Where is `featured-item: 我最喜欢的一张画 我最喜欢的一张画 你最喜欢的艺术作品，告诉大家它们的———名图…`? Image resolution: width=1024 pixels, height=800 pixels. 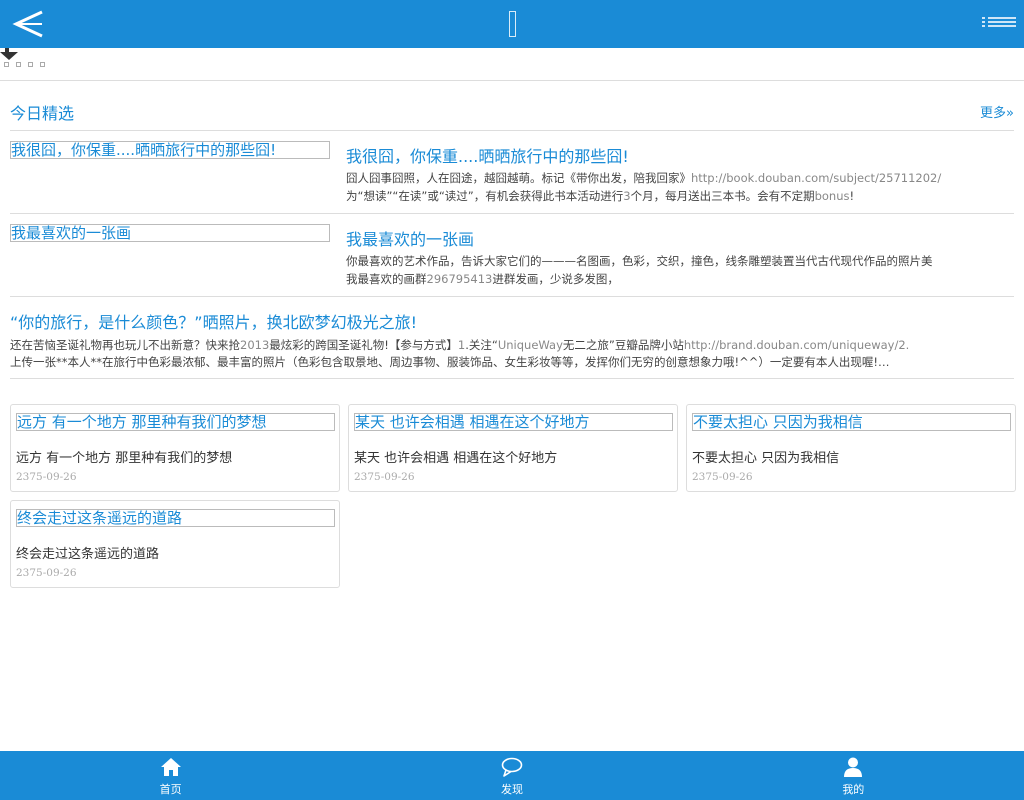 featured-item: 我最喜欢的一张画 我最喜欢的一张画 你最喜欢的艺术作品，告诉大家它们的———名图… is located at coordinates (512, 255).